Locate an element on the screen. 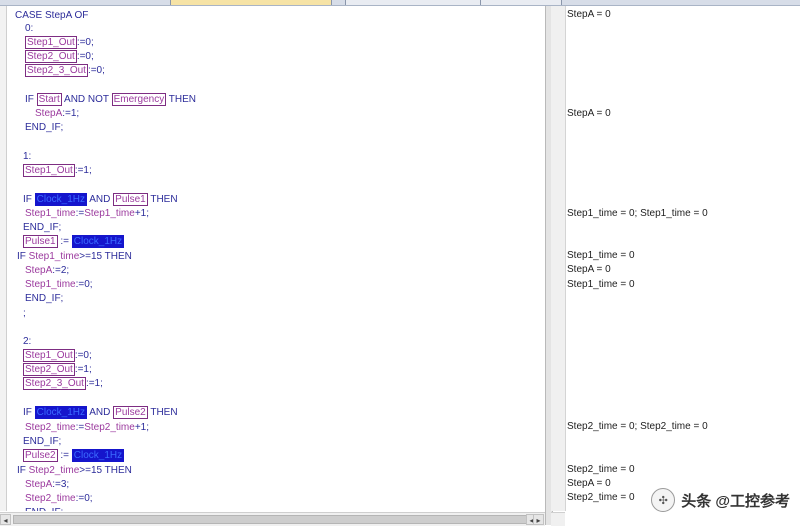  code-line: 0: is located at coordinates (29, 29).